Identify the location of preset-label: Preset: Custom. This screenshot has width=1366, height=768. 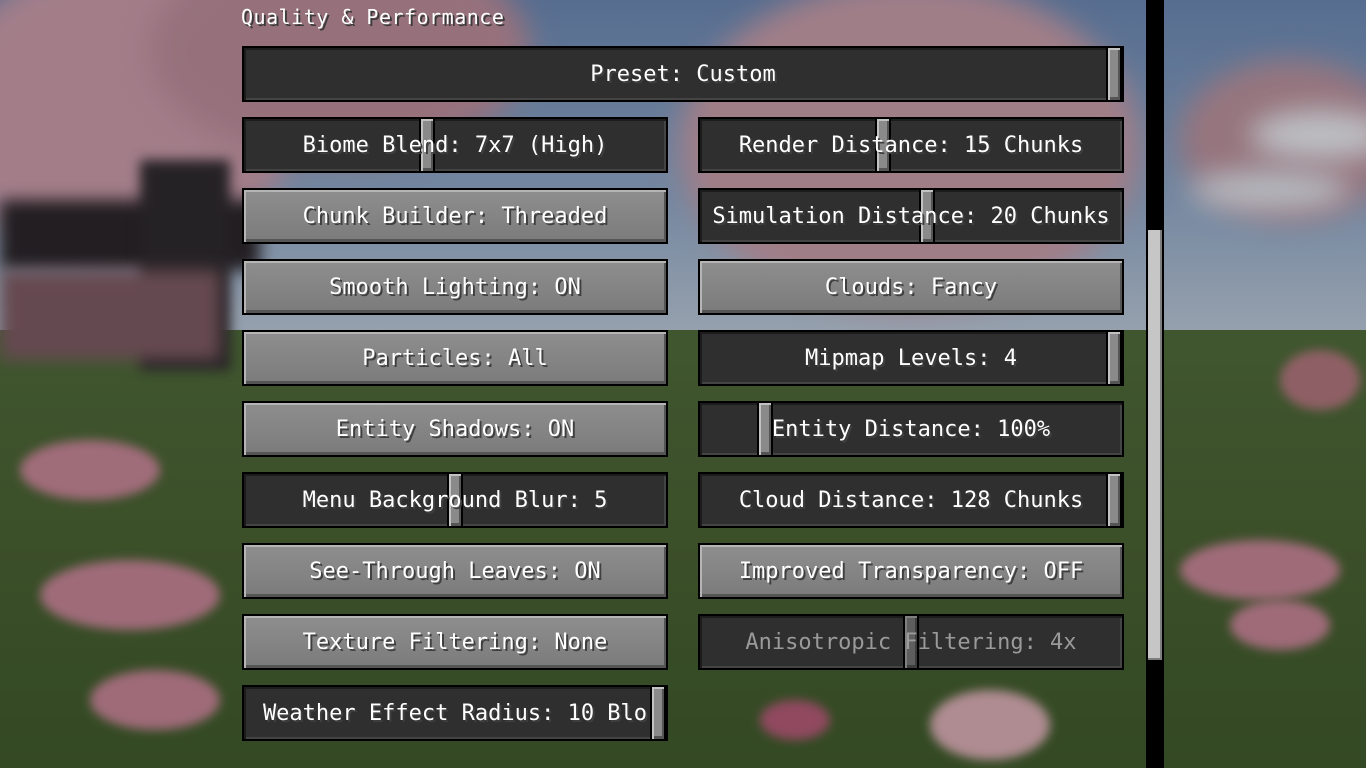
(683, 74).